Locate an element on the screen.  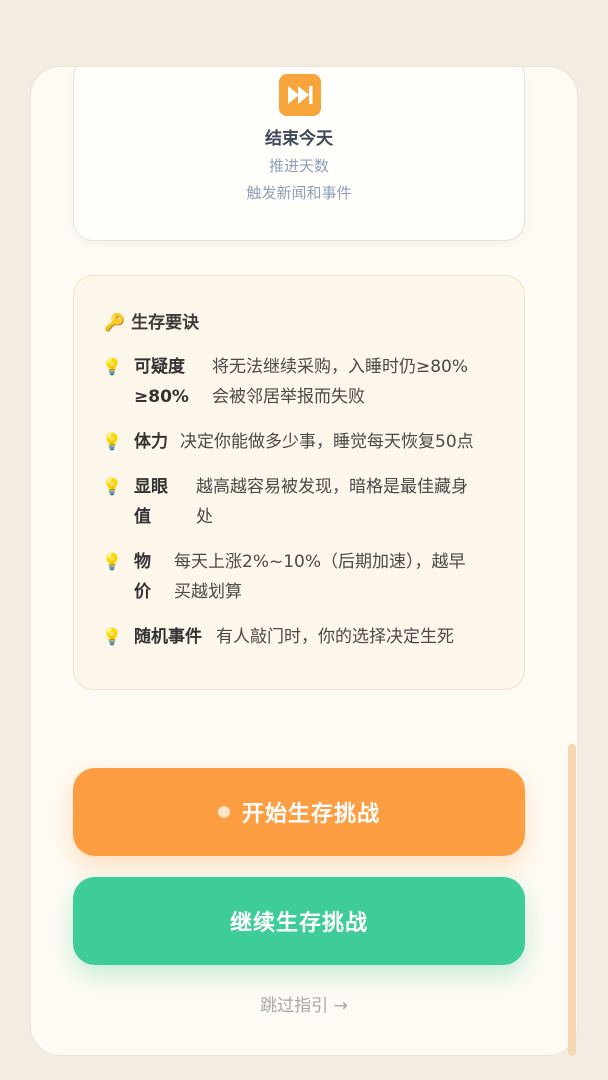
tip-item: 💡 可疑度 ≥80% 将无法继续采购，入睡时仍≥80% 会被邻居举报而失败 is located at coordinates (303, 382).